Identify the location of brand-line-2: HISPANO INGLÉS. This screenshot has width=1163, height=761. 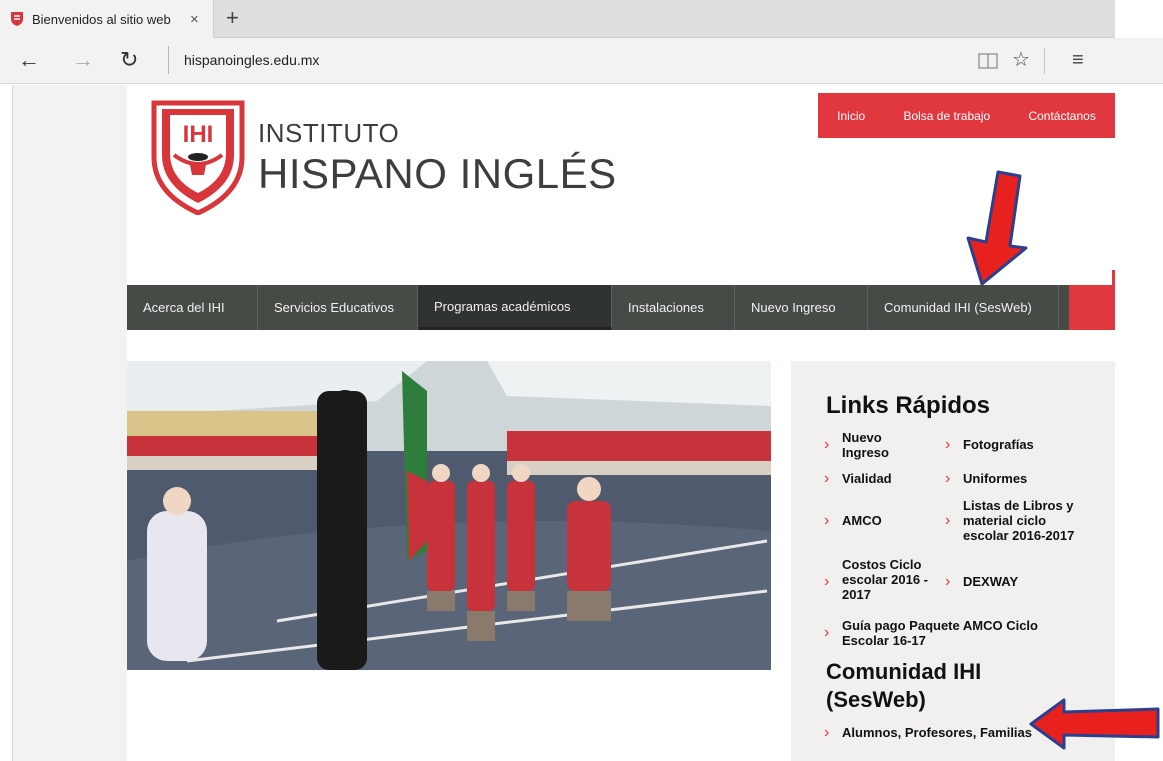
(437, 173).